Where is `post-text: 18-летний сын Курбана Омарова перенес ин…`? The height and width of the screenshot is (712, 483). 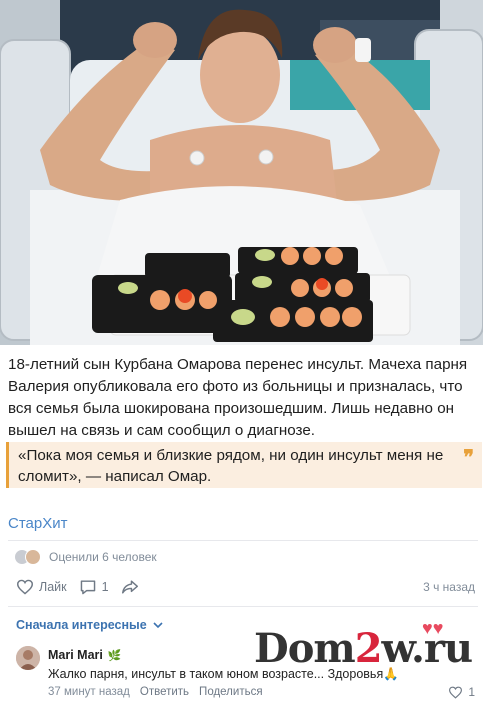
post-text: 18-летний сын Курбана Омарова перенес ин… is located at coordinates (238, 397).